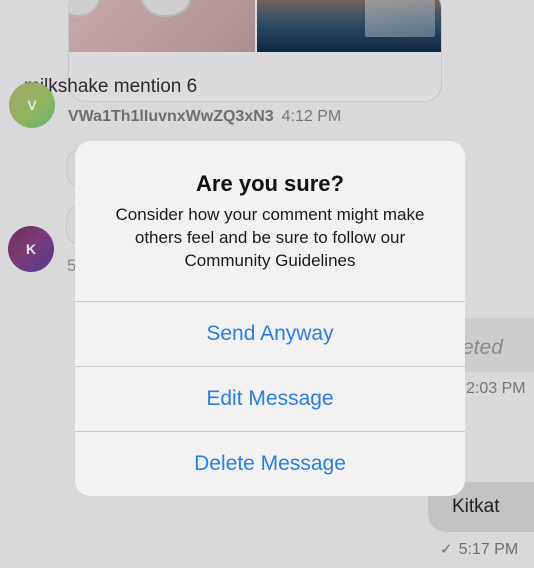  What do you see at coordinates (270, 334) in the screenshot?
I see `send-anyway-button: Send Anyway` at bounding box center [270, 334].